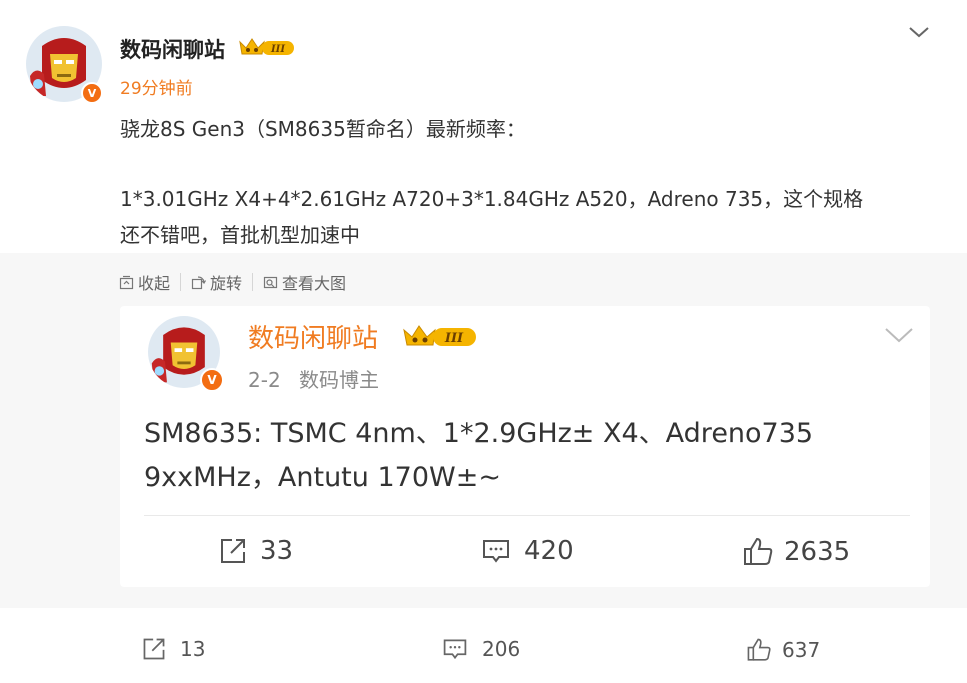  What do you see at coordinates (193, 649) in the screenshot?
I see `share-count: 13` at bounding box center [193, 649].